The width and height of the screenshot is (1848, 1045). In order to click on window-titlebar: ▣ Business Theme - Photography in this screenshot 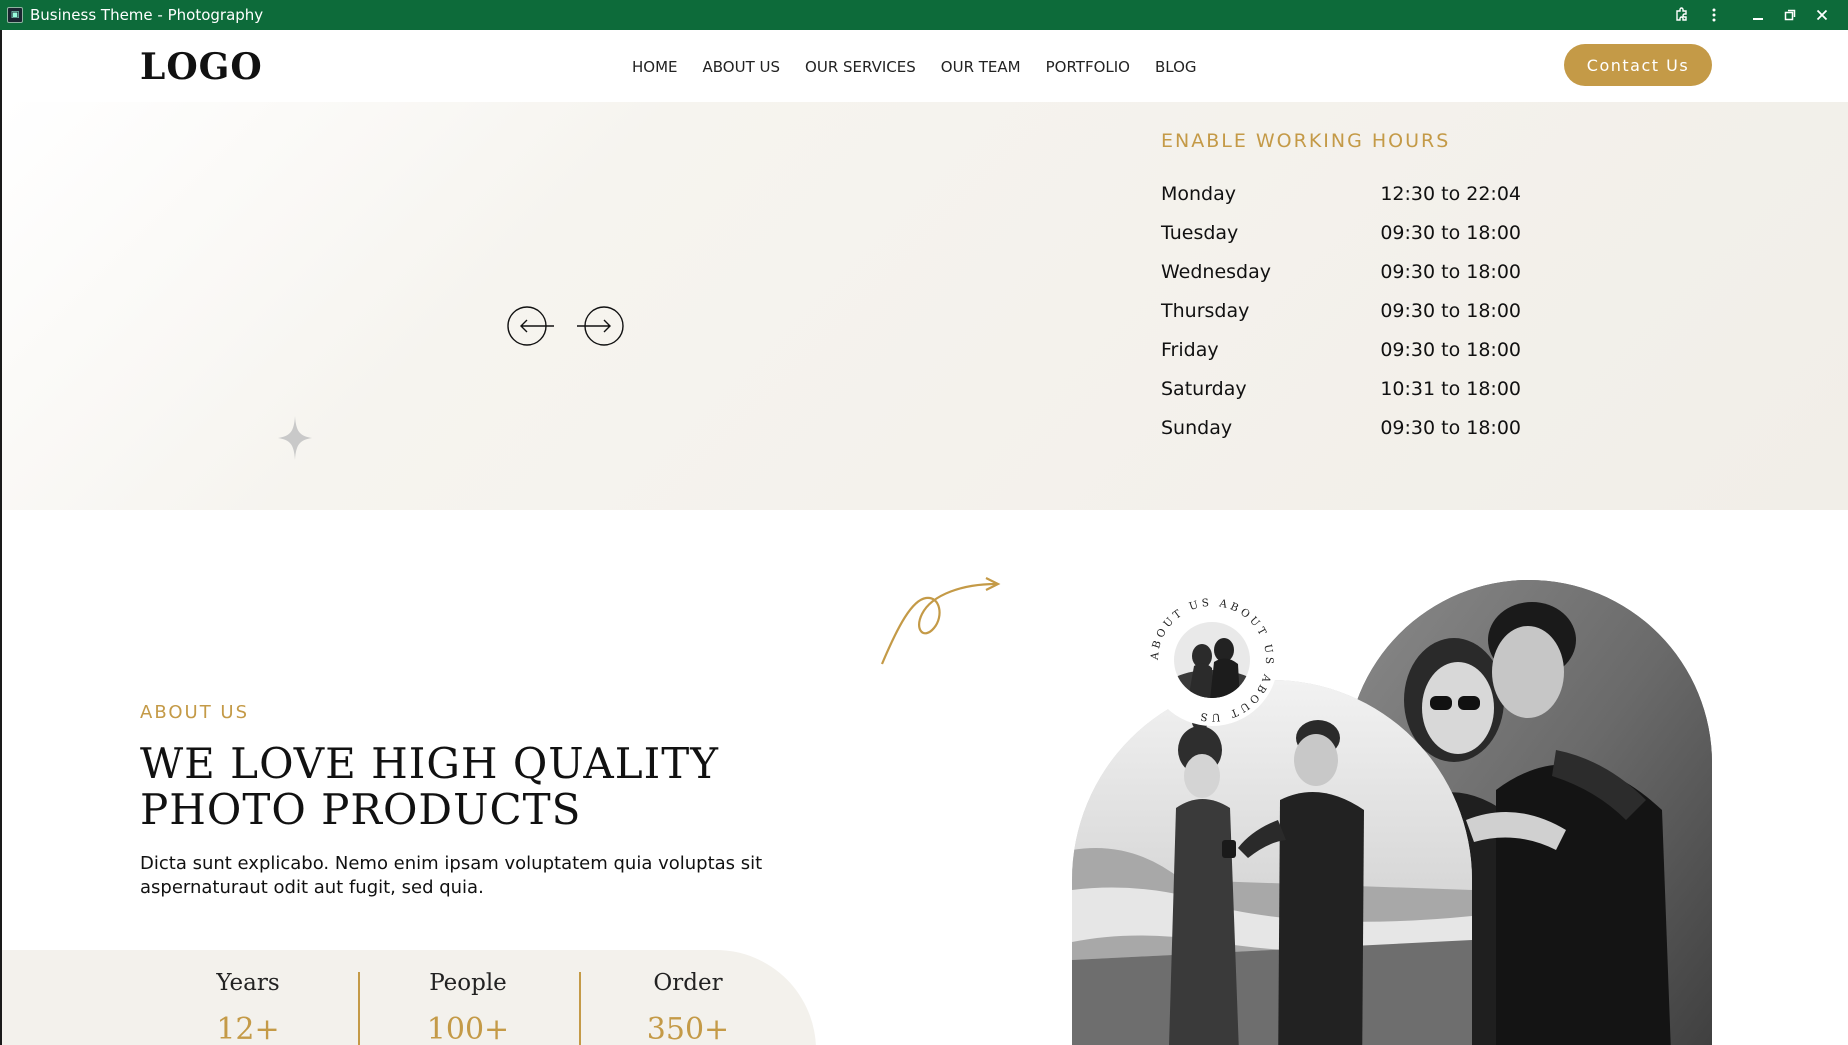, I will do `click(924, 15)`.